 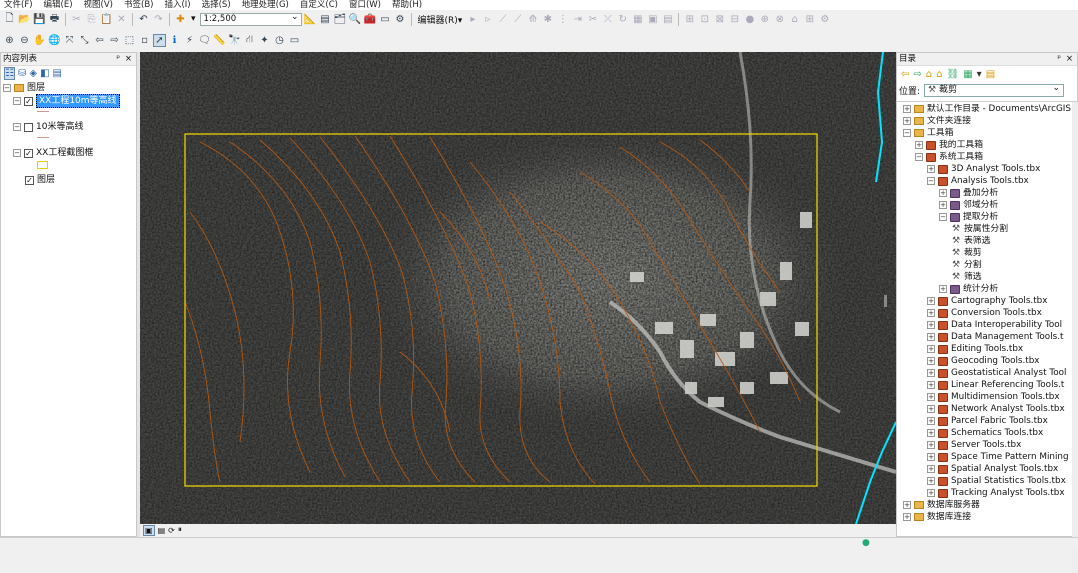 What do you see at coordinates (9, 40) in the screenshot?
I see `zoom-in-icon: ⊕` at bounding box center [9, 40].